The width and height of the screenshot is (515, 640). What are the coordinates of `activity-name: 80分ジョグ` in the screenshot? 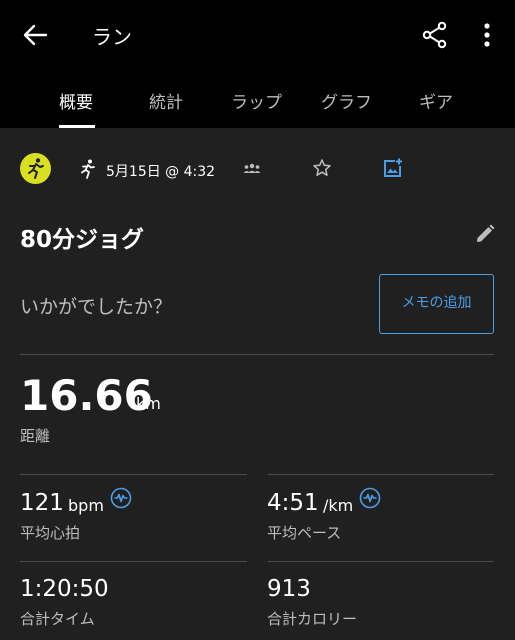 It's located at (82, 240).